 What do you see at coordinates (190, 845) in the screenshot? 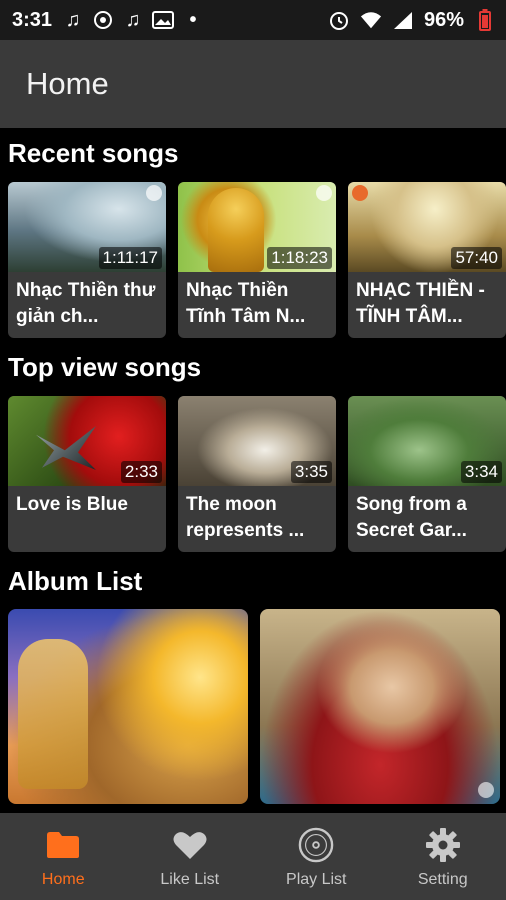
I see `heart-icon` at bounding box center [190, 845].